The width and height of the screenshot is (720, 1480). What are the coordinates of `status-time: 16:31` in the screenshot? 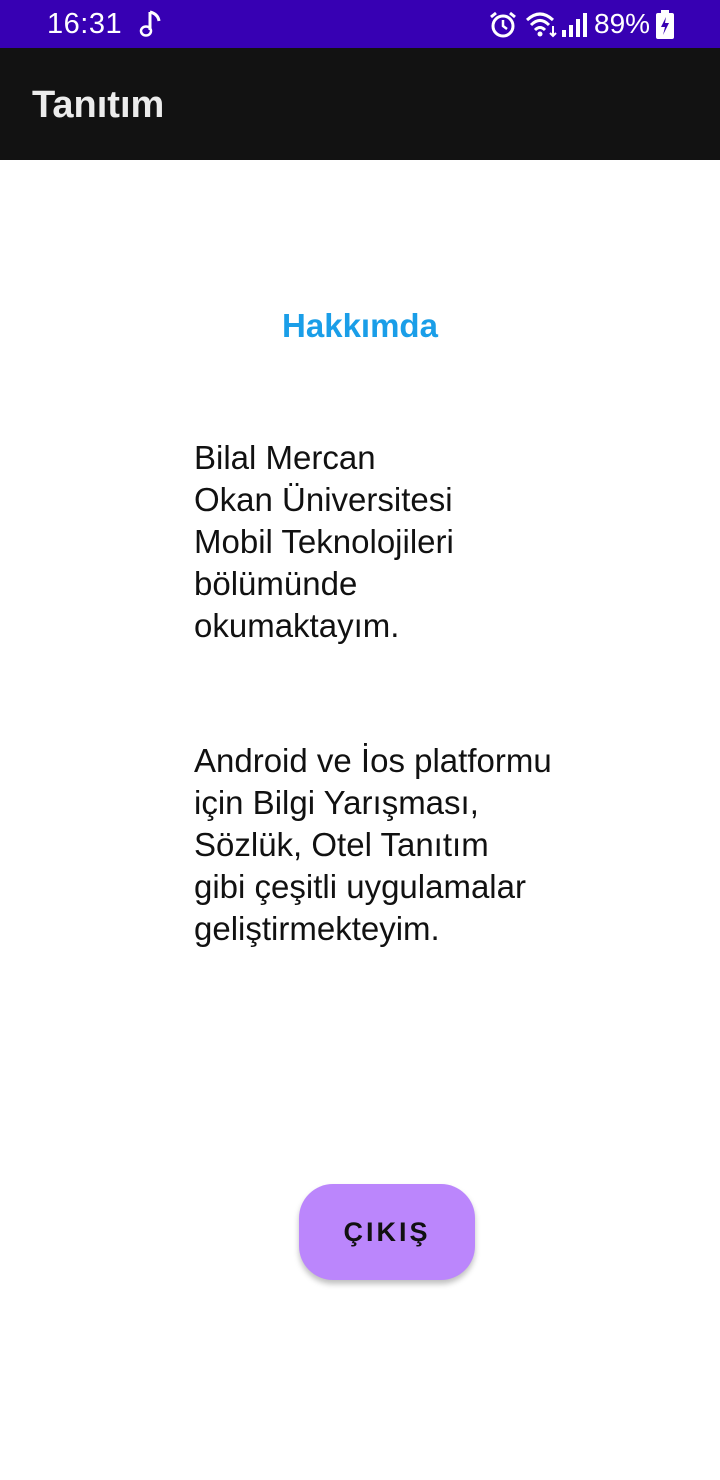 It's located at (85, 24).